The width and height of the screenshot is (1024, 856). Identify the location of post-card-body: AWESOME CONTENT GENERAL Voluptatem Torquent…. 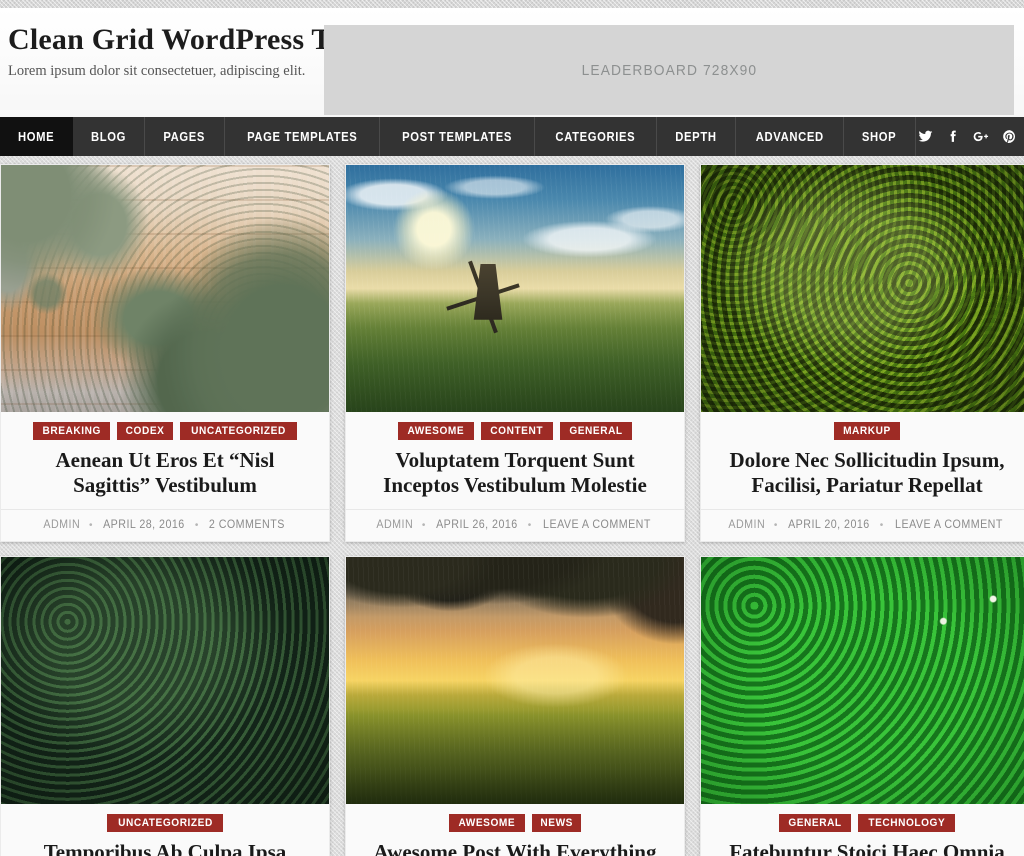
(515, 460).